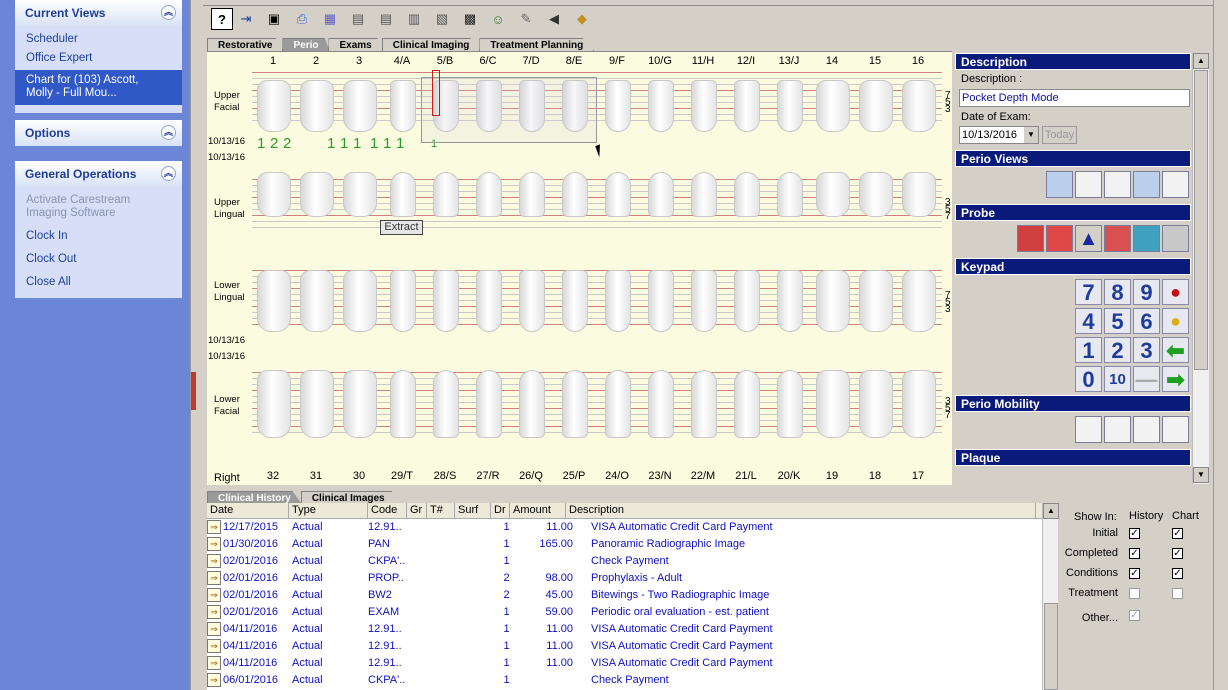  What do you see at coordinates (245, 44) in the screenshot?
I see `tab-restorative: Restorative` at bounding box center [245, 44].